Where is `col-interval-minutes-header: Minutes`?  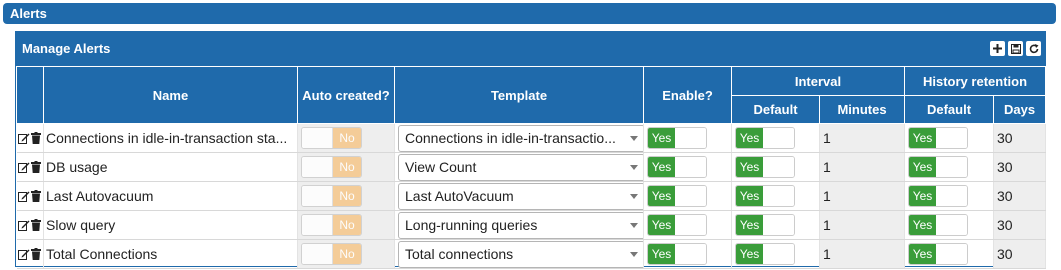 col-interval-minutes-header: Minutes is located at coordinates (862, 109).